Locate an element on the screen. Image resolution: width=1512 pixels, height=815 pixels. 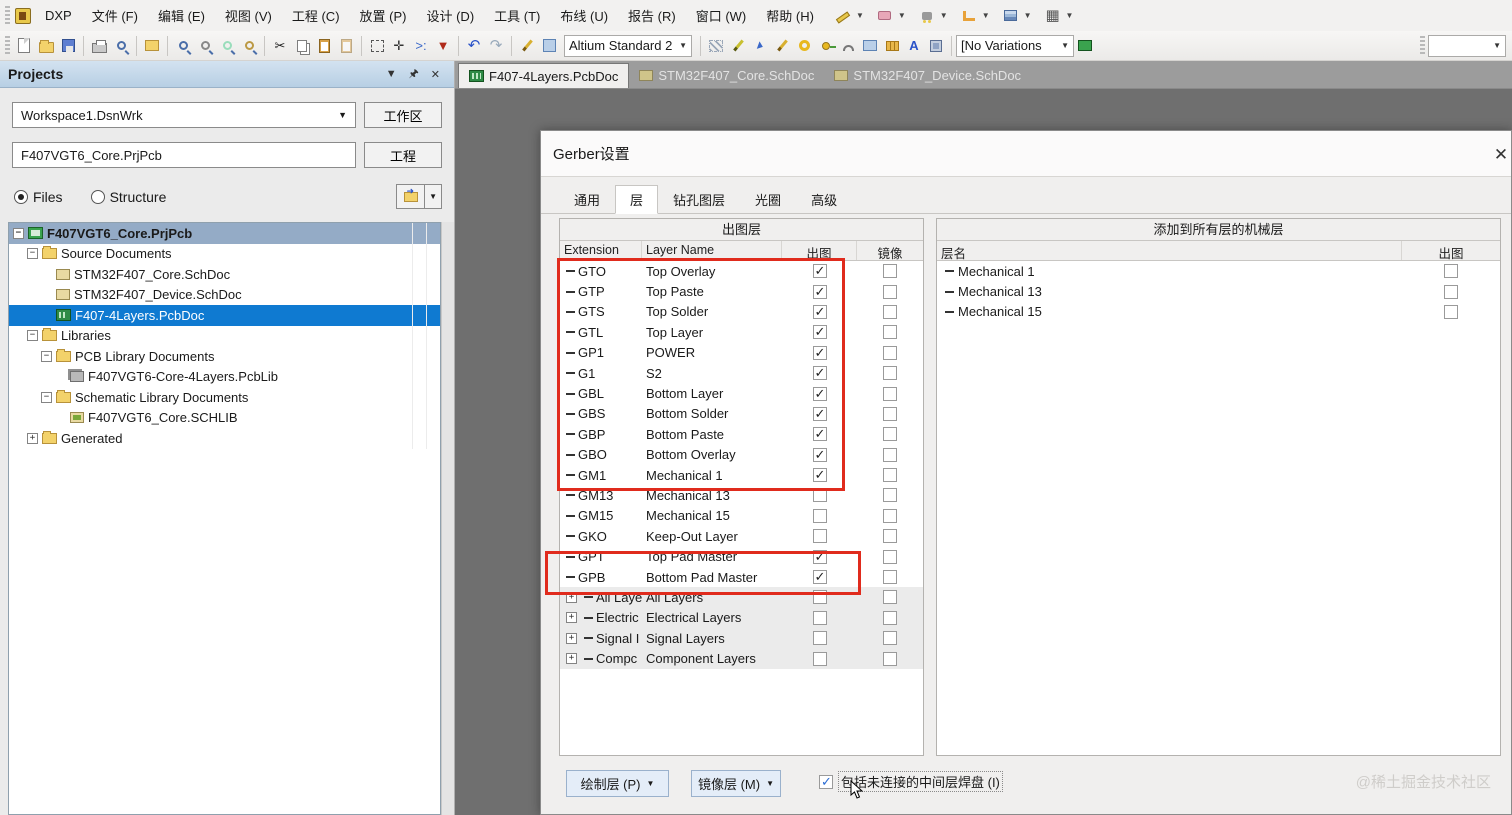
dialog-tab-0: 通用 is located at coordinates (587, 199).